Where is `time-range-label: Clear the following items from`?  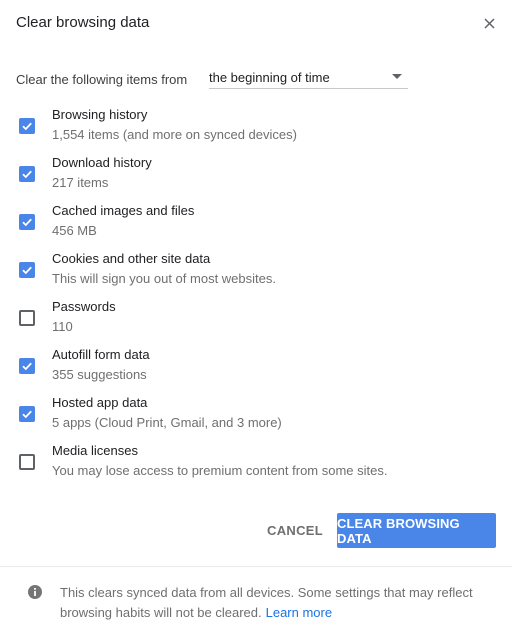
time-range-label: Clear the following items from is located at coordinates (102, 79).